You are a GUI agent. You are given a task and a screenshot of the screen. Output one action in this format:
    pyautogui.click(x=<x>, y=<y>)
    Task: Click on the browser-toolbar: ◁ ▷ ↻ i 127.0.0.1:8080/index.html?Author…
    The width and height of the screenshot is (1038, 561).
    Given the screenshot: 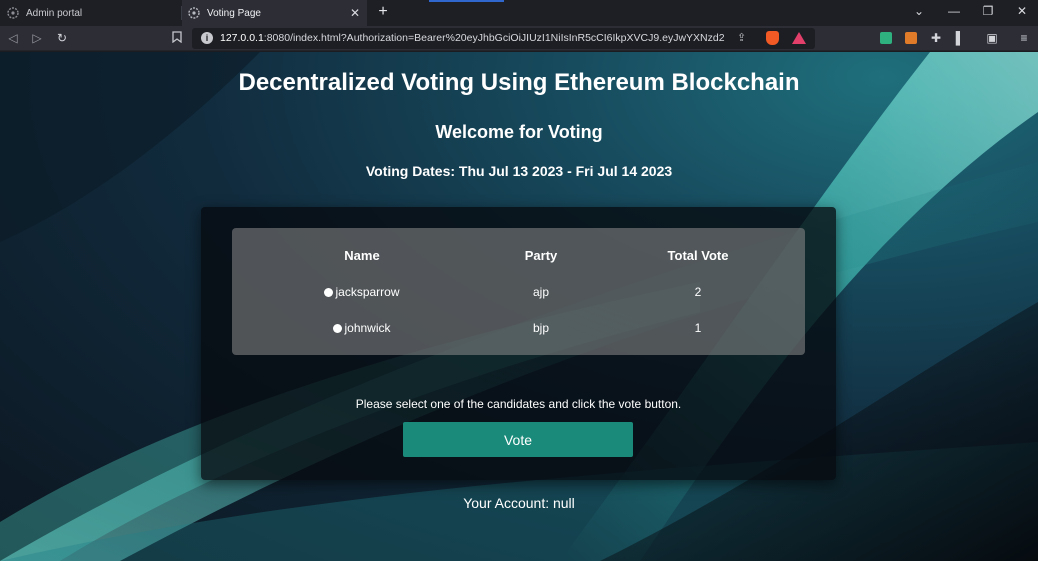 What is the action you would take?
    pyautogui.click(x=519, y=38)
    